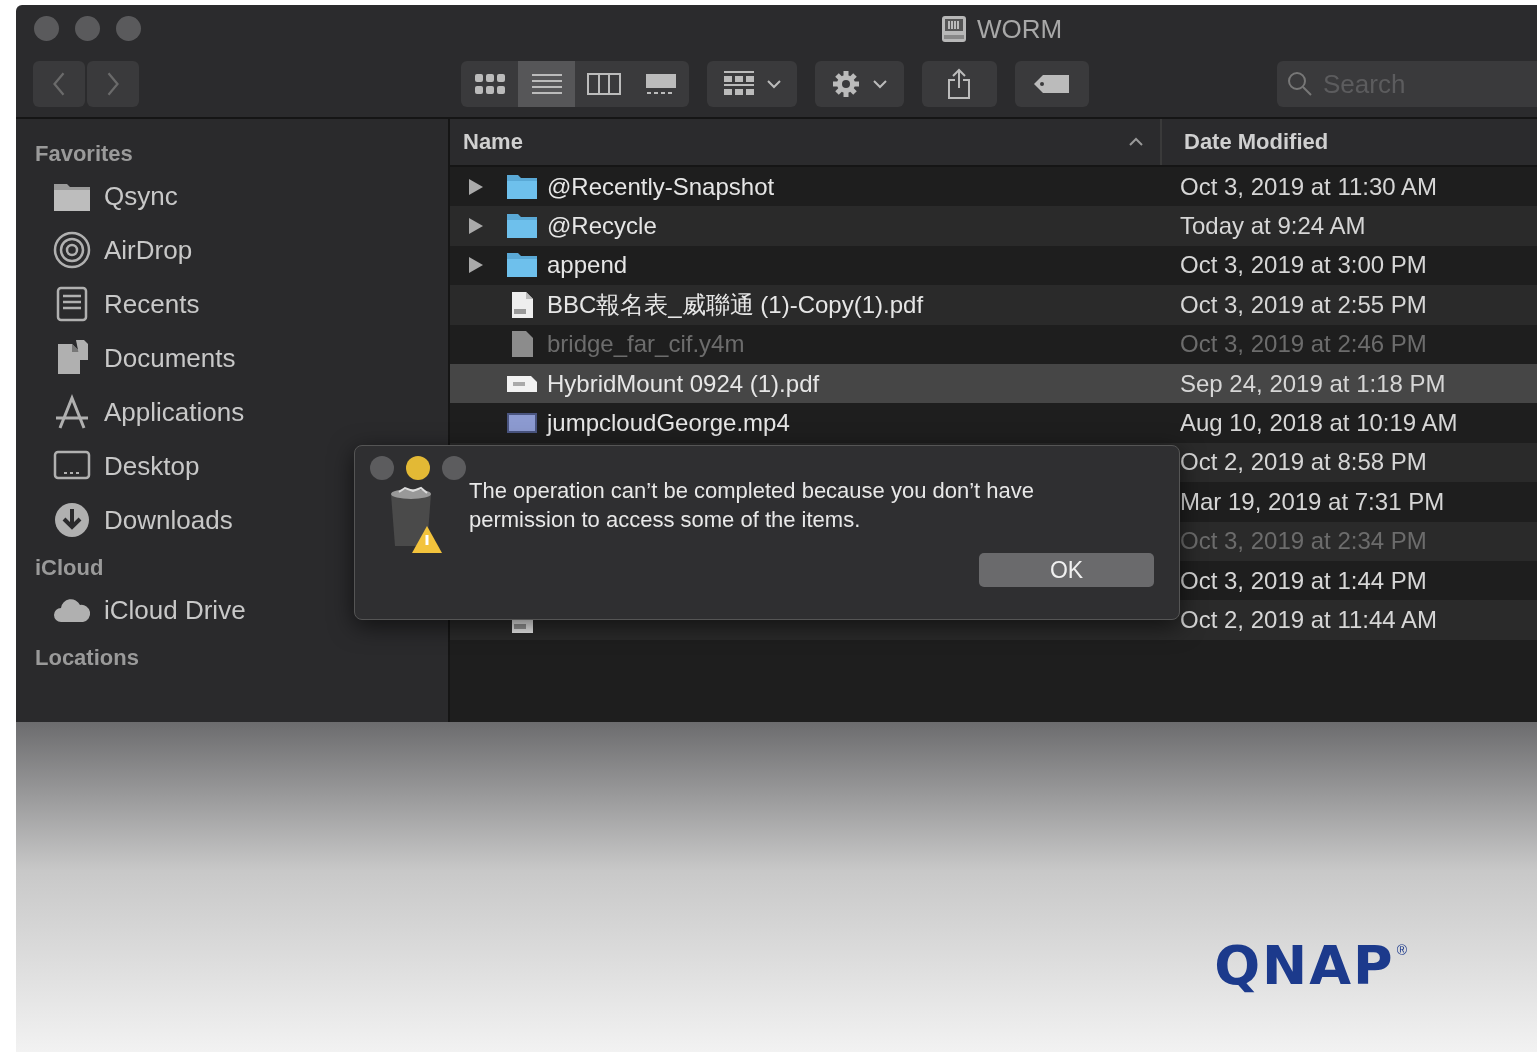 The height and width of the screenshot is (1052, 1537). I want to click on grouped-grid-icon, so click(738, 84).